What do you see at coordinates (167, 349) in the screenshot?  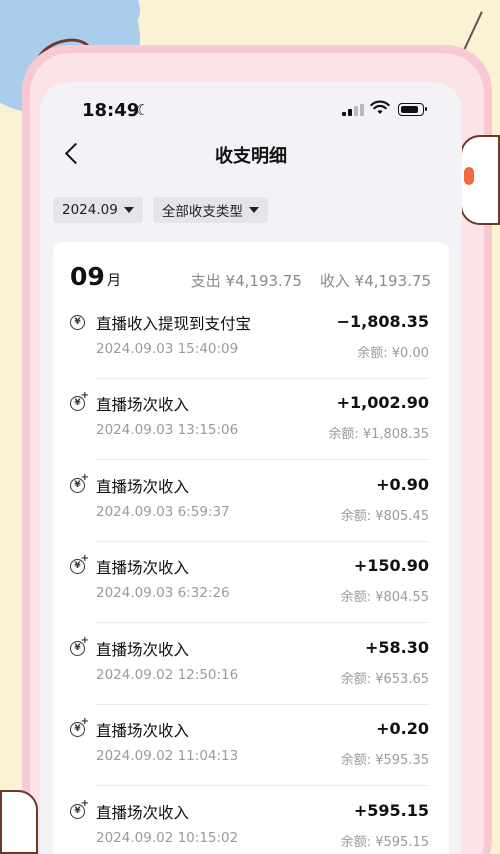 I see `transaction-date: 2024.09.03 15:40:09` at bounding box center [167, 349].